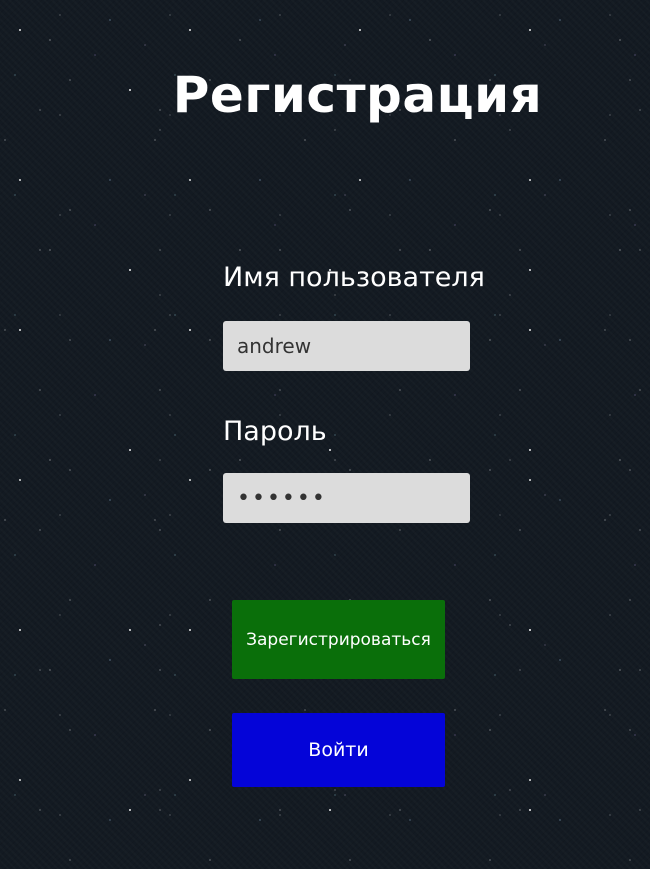 This screenshot has height=869, width=650. What do you see at coordinates (338, 639) in the screenshot?
I see `register-button: Зарегистрироваться` at bounding box center [338, 639].